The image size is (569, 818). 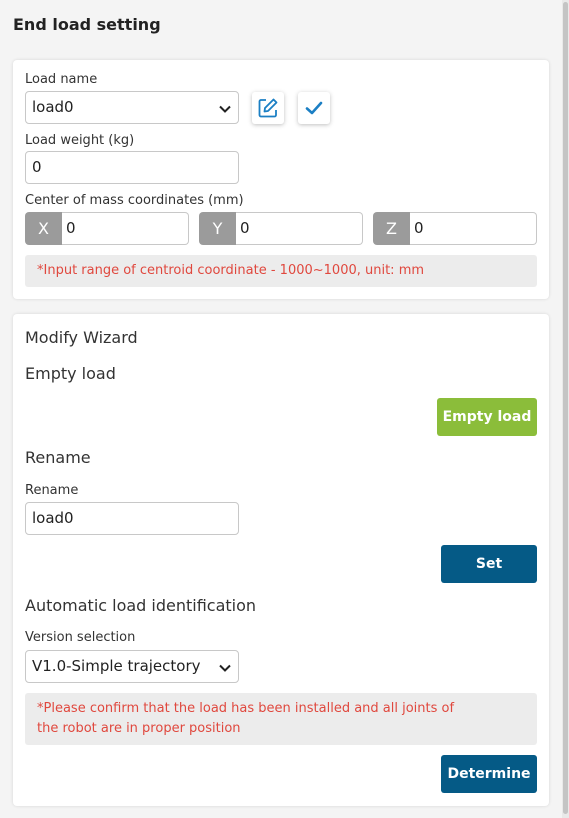 What do you see at coordinates (473, 228) in the screenshot?
I see `com-z-input: 0` at bounding box center [473, 228].